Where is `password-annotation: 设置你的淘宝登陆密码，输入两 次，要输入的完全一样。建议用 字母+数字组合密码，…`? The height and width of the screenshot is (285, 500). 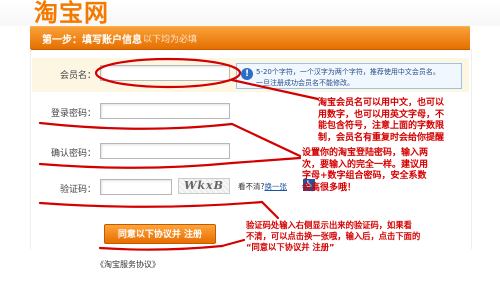 password-annotation: 设置你的淘宝登陆密码，输入两 次，要输入的完全一样。建议用 字母+数字组合密码，… is located at coordinates (365, 171).